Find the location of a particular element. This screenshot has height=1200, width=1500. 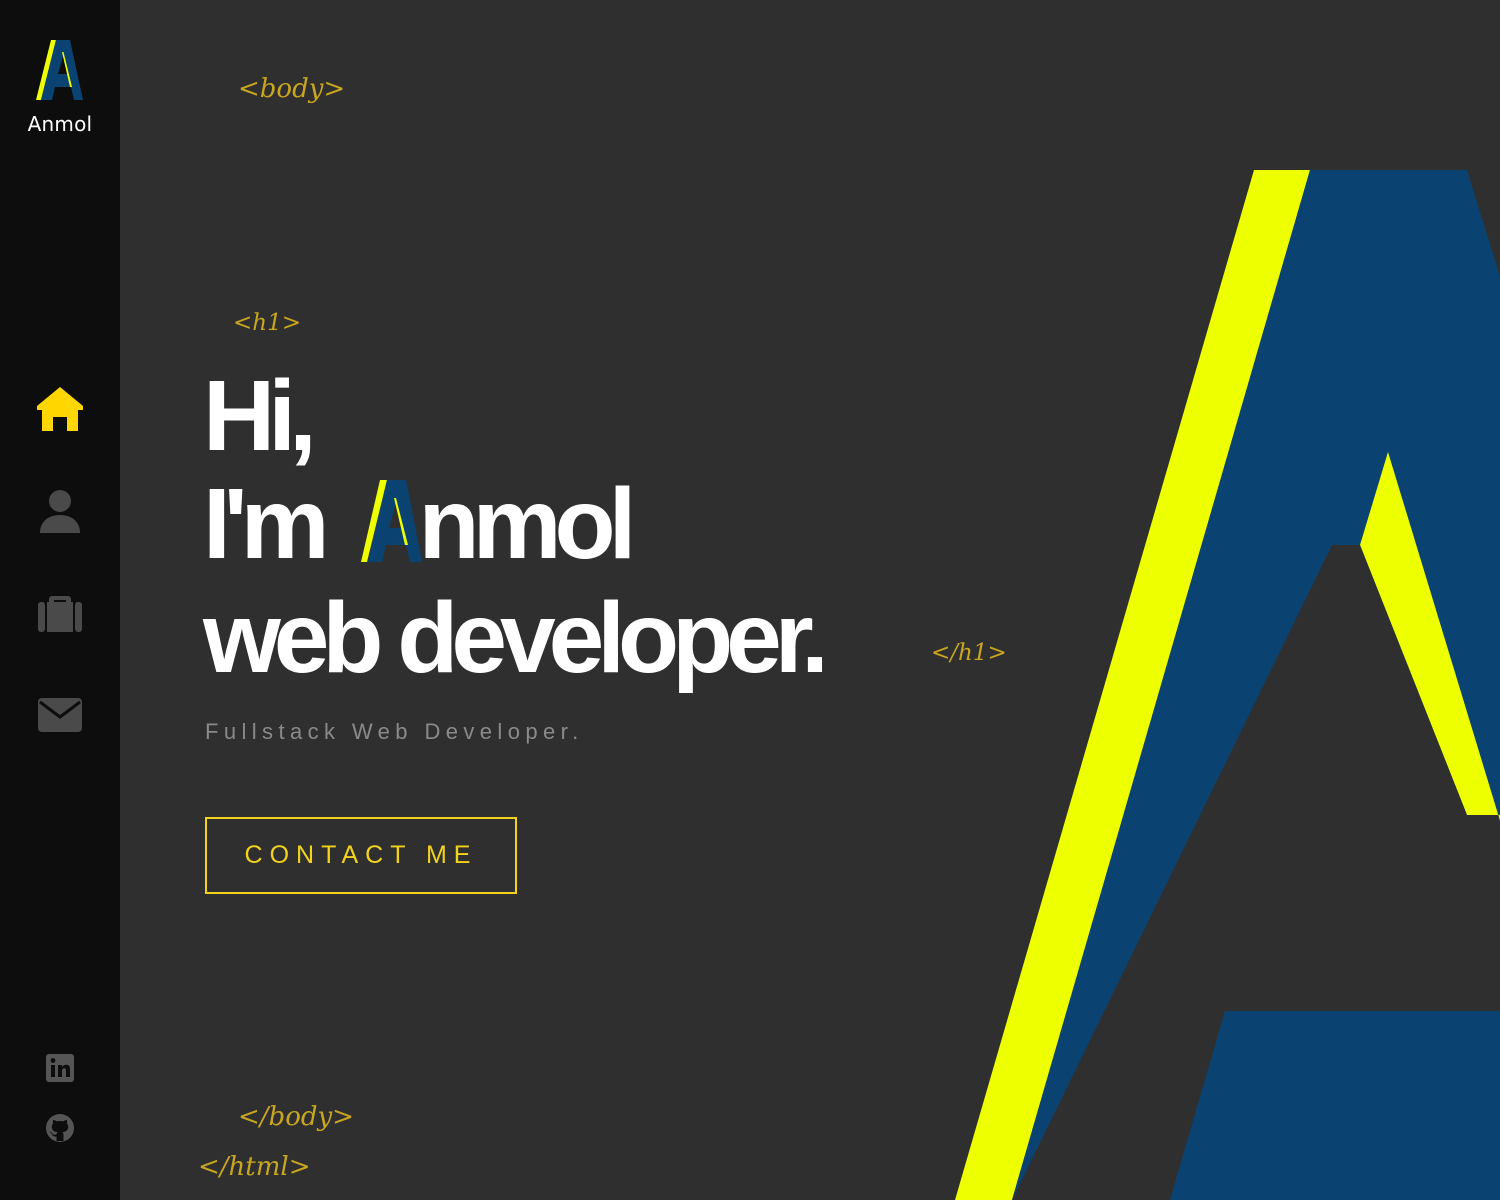

user-icon is located at coordinates (60, 511).